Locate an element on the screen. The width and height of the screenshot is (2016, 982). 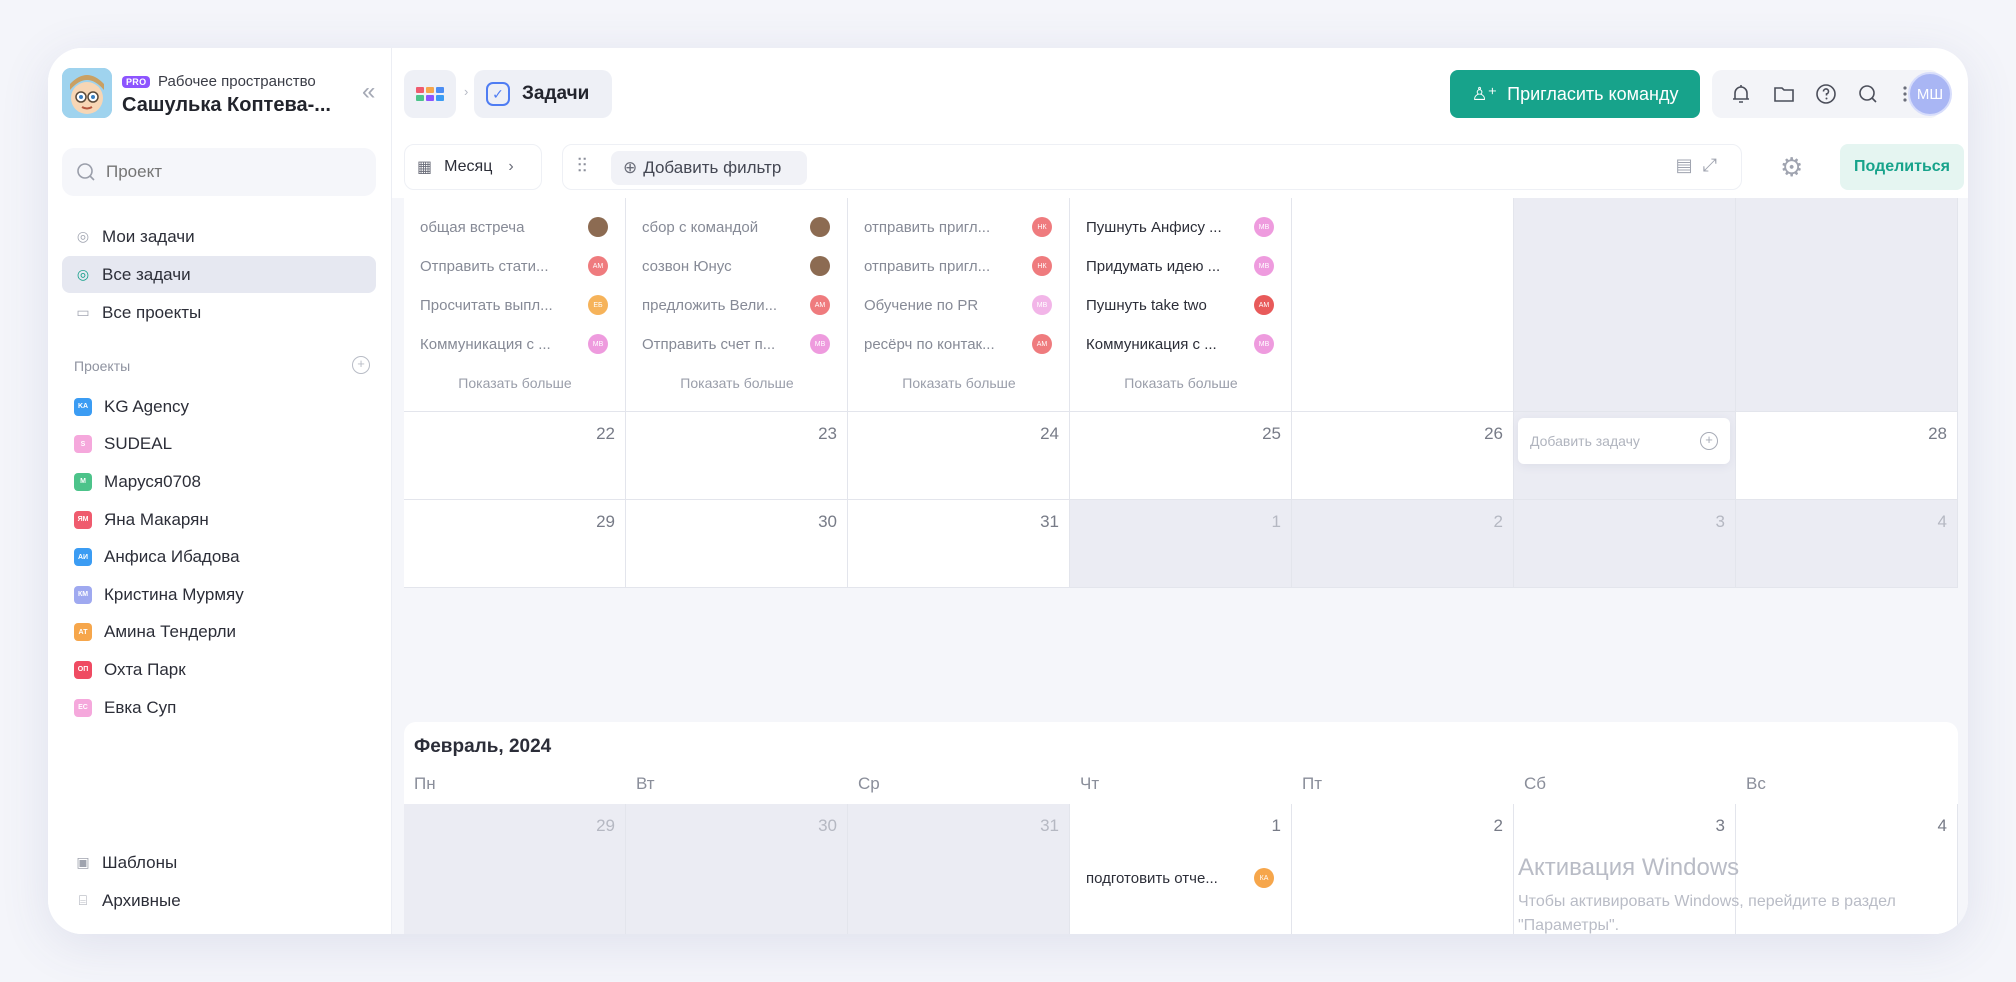
task-card: сбор с командой is located at coordinates (736, 227).